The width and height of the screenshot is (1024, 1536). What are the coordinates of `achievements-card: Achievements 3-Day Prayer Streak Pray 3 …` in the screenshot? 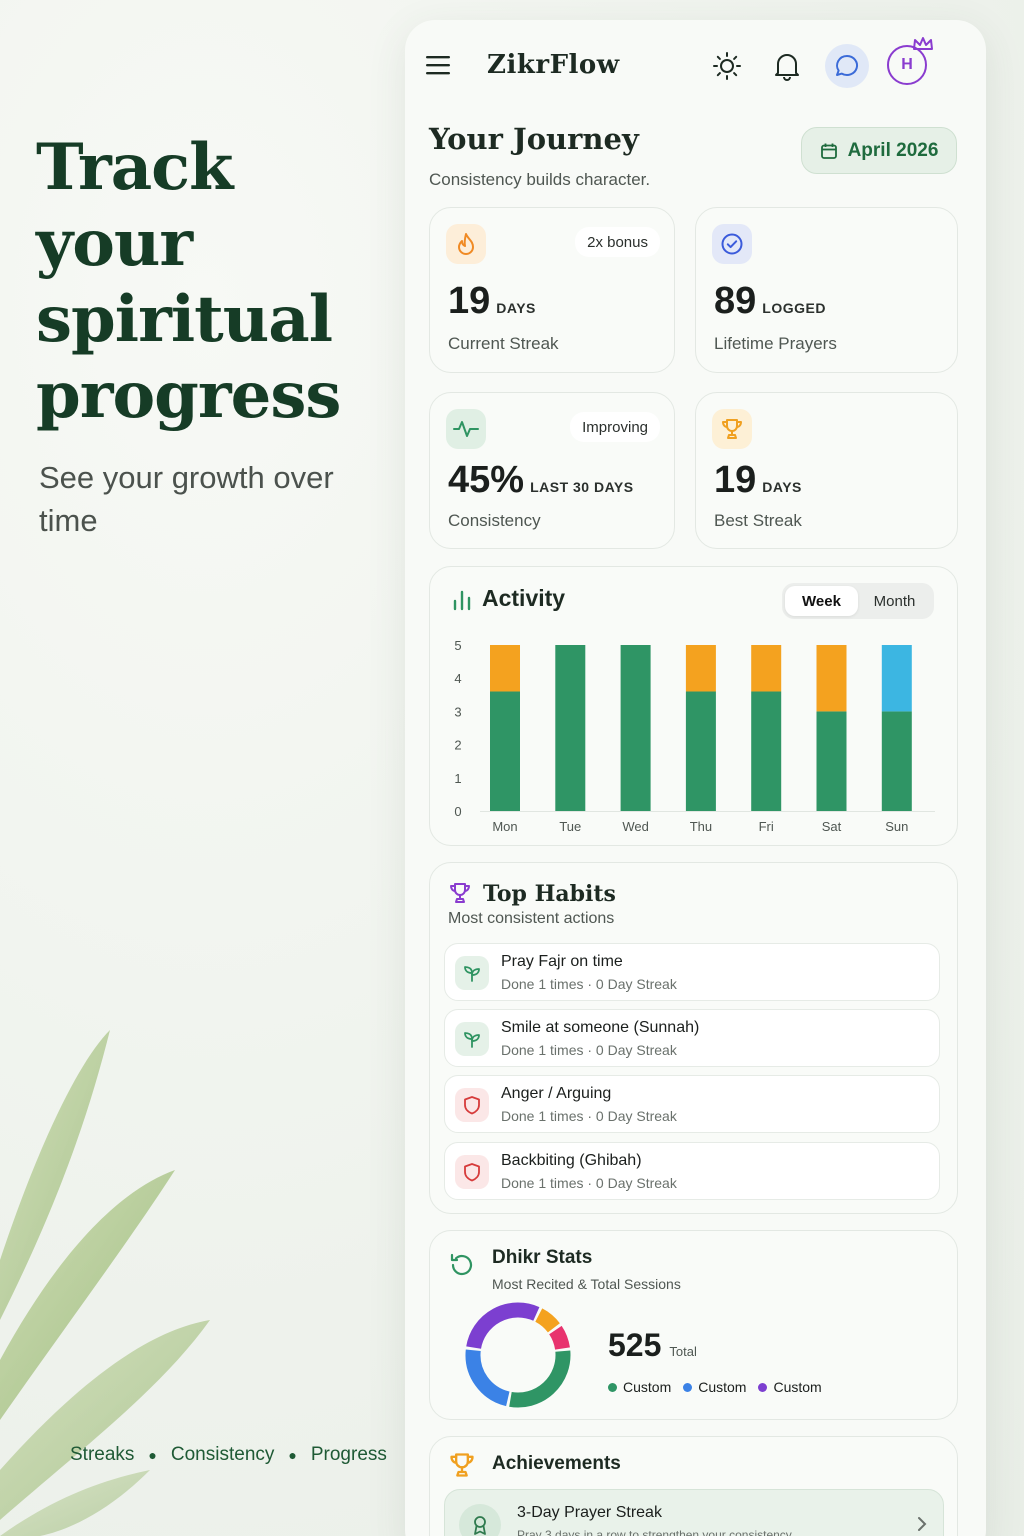 It's located at (693, 1486).